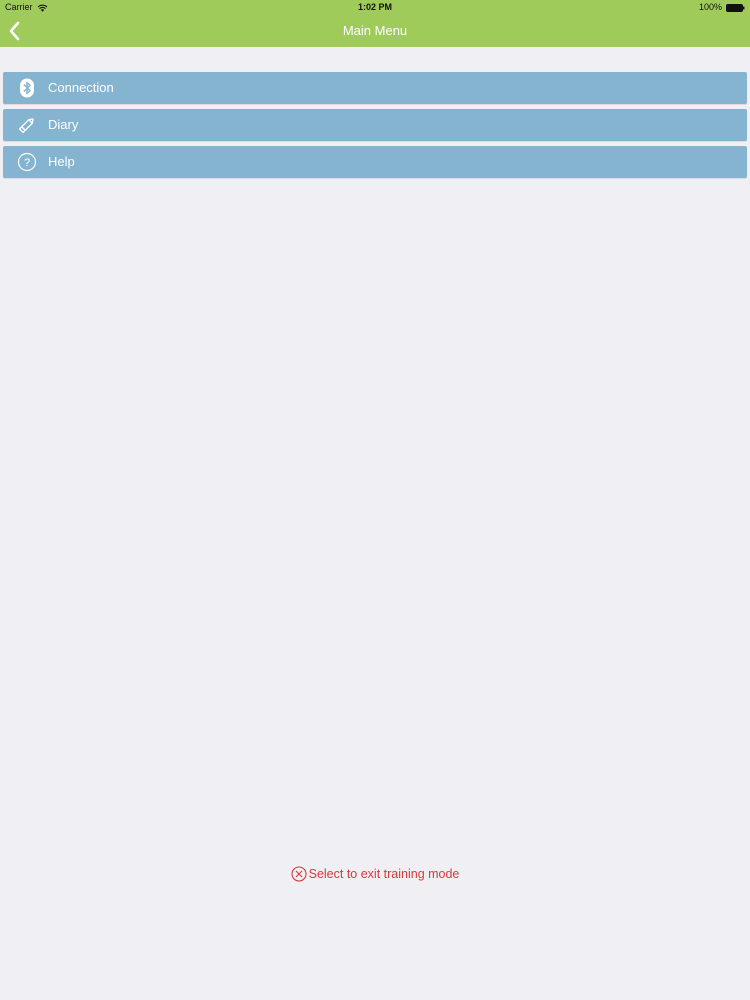 The width and height of the screenshot is (750, 1000). I want to click on main-menu: Connection Diary ? Help, so click(375, 127).